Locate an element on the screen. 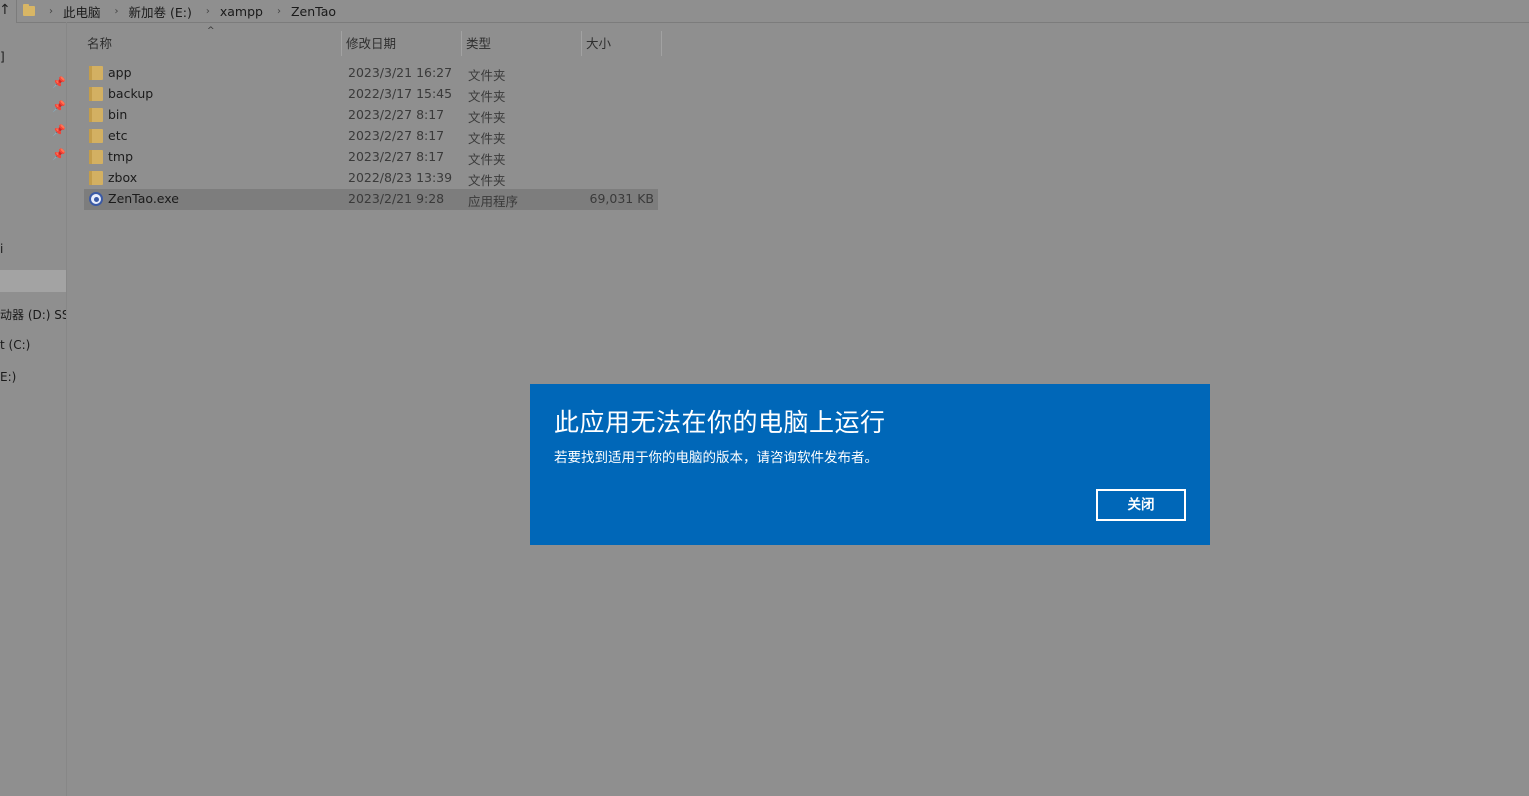  column-header-type: 类型 is located at coordinates (522, 43).